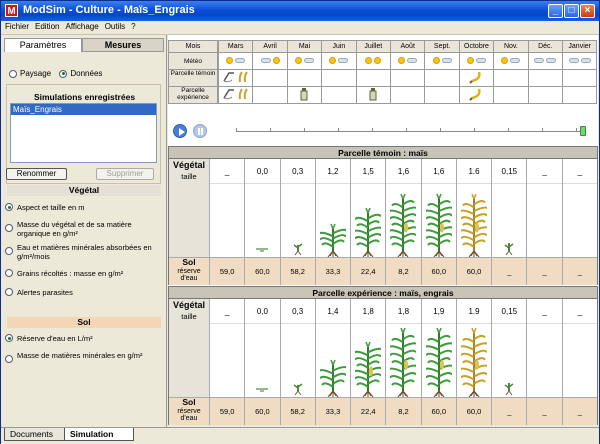 This screenshot has width=600, height=444. What do you see at coordinates (411, 131) in the screenshot?
I see `timeline-track` at bounding box center [411, 131].